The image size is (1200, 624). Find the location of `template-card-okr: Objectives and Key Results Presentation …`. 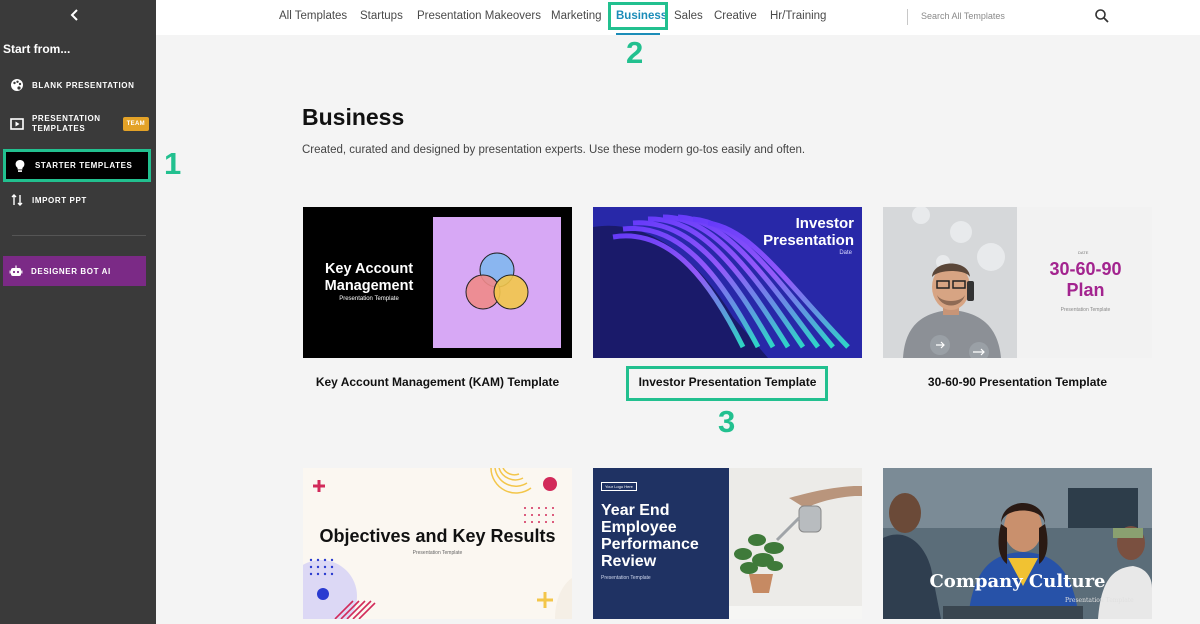

template-card-okr: Objectives and Key Results Presentation … is located at coordinates (437, 543).